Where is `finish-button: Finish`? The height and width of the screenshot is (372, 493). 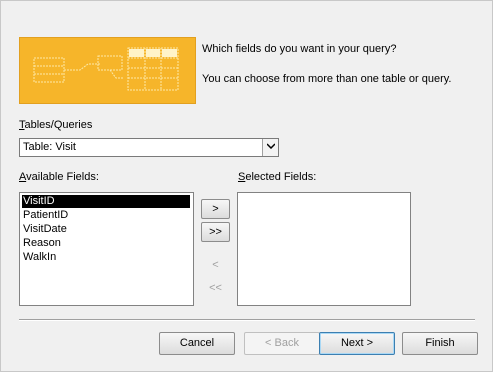
finish-button: Finish is located at coordinates (440, 343).